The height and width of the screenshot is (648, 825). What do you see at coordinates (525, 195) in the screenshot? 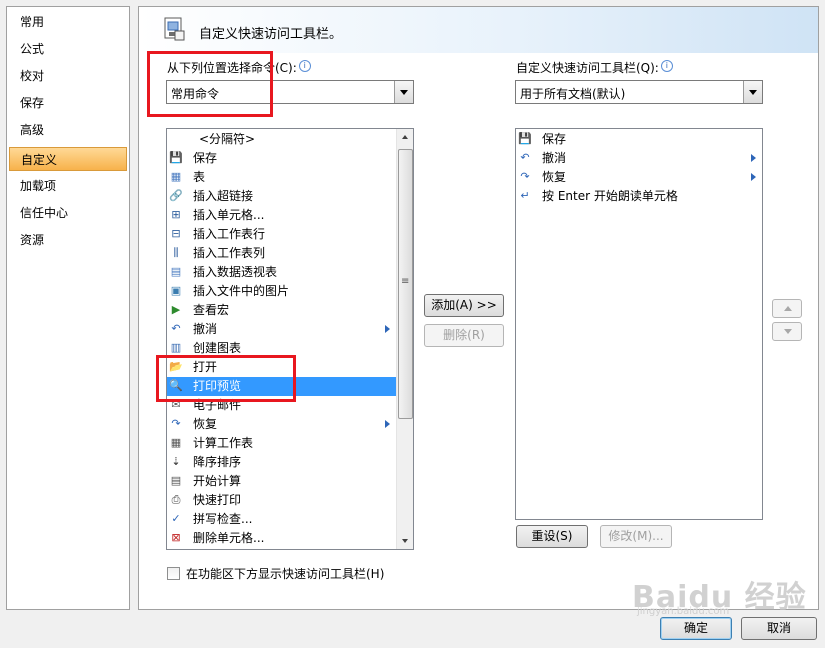
I see `speak-on-enter-icon: ↵` at bounding box center [525, 195].